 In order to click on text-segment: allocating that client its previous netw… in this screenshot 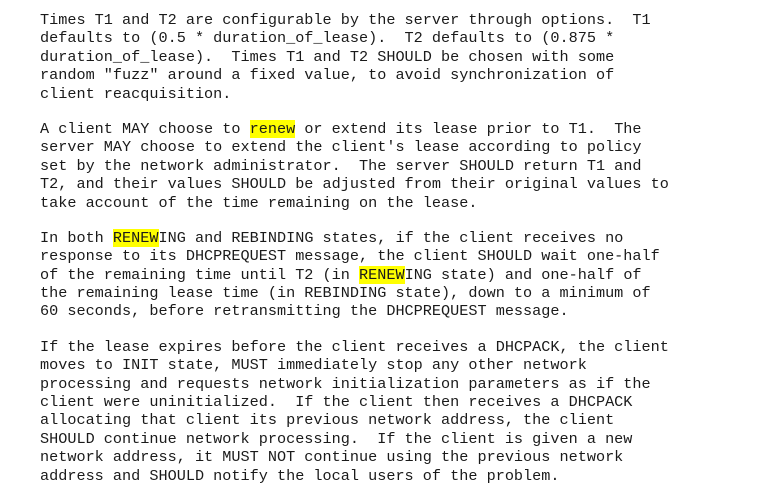, I will do `click(327, 420)`.